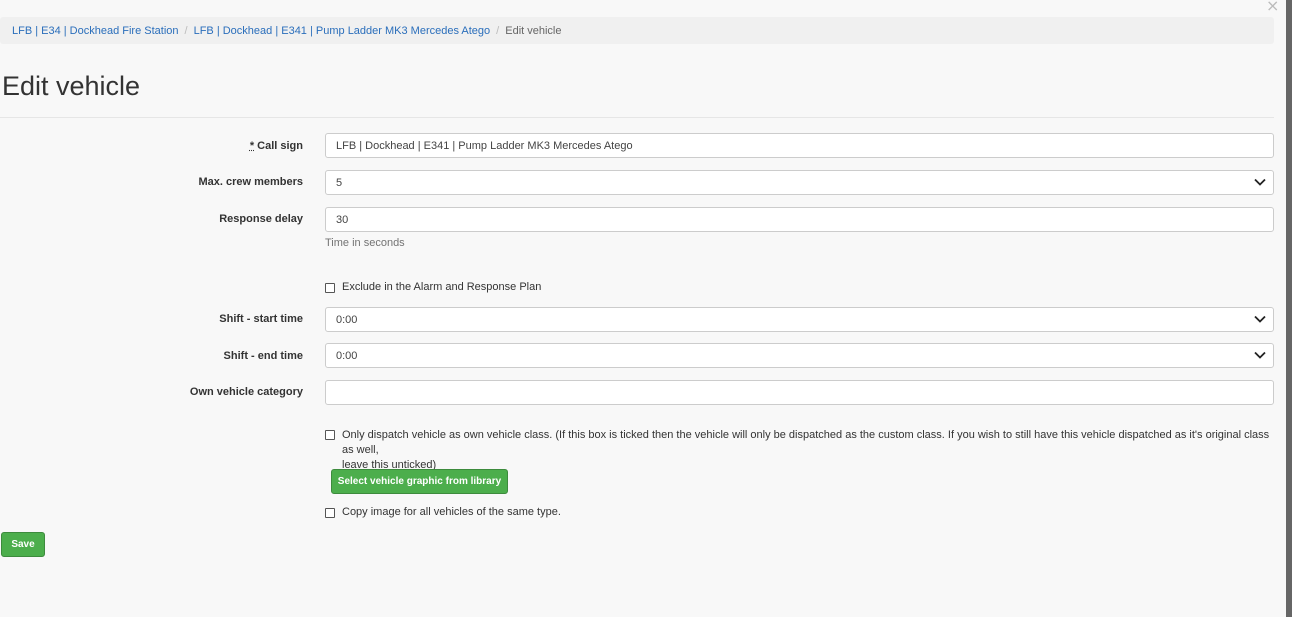 The width and height of the screenshot is (1292, 617). Describe the element at coordinates (330, 513) in the screenshot. I see `copy-image-checkbox` at that location.